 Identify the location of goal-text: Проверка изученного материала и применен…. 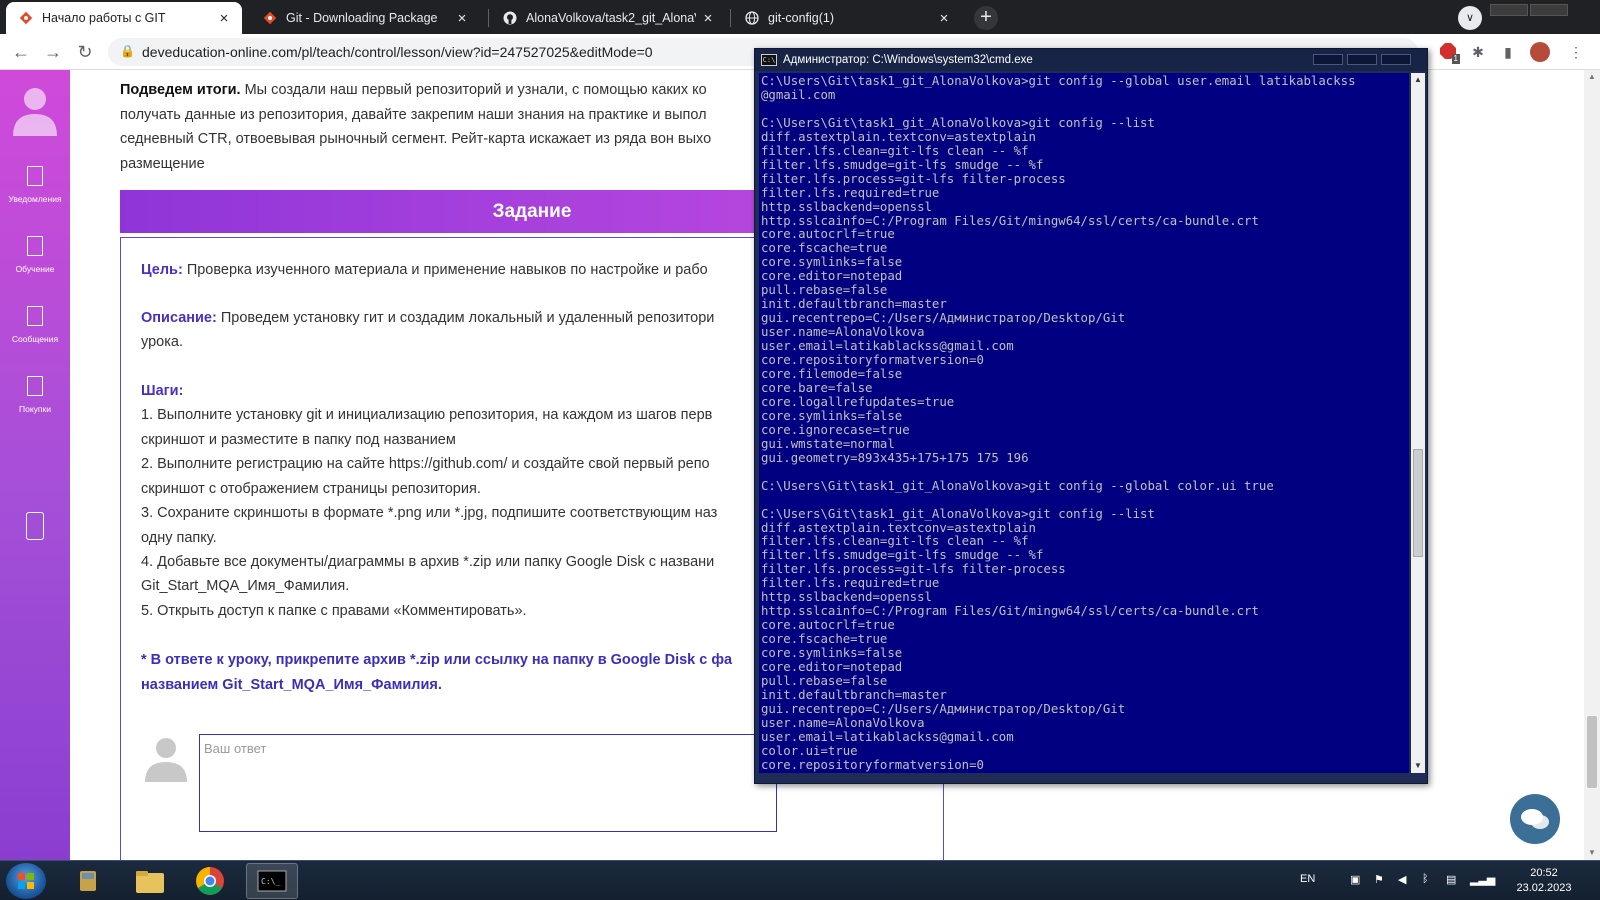
(445, 270).